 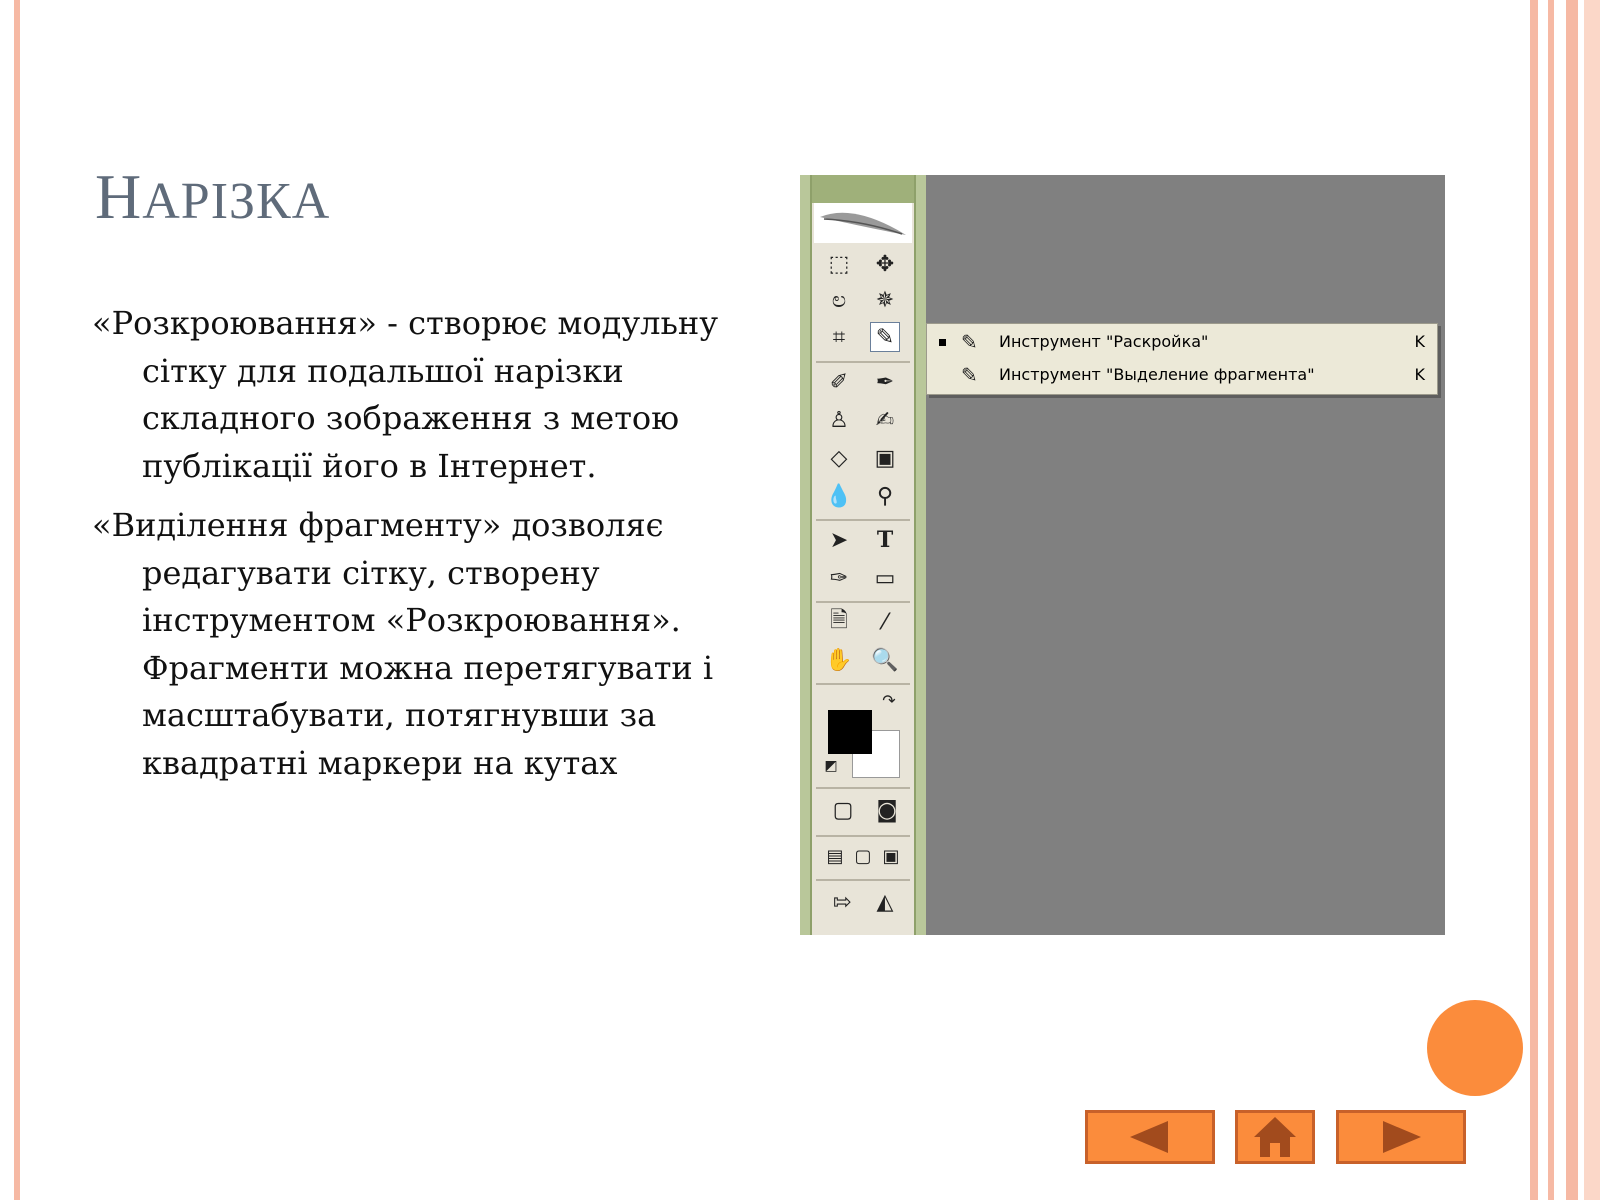 I want to click on imageready-icon: ◭, so click(x=885, y=902).